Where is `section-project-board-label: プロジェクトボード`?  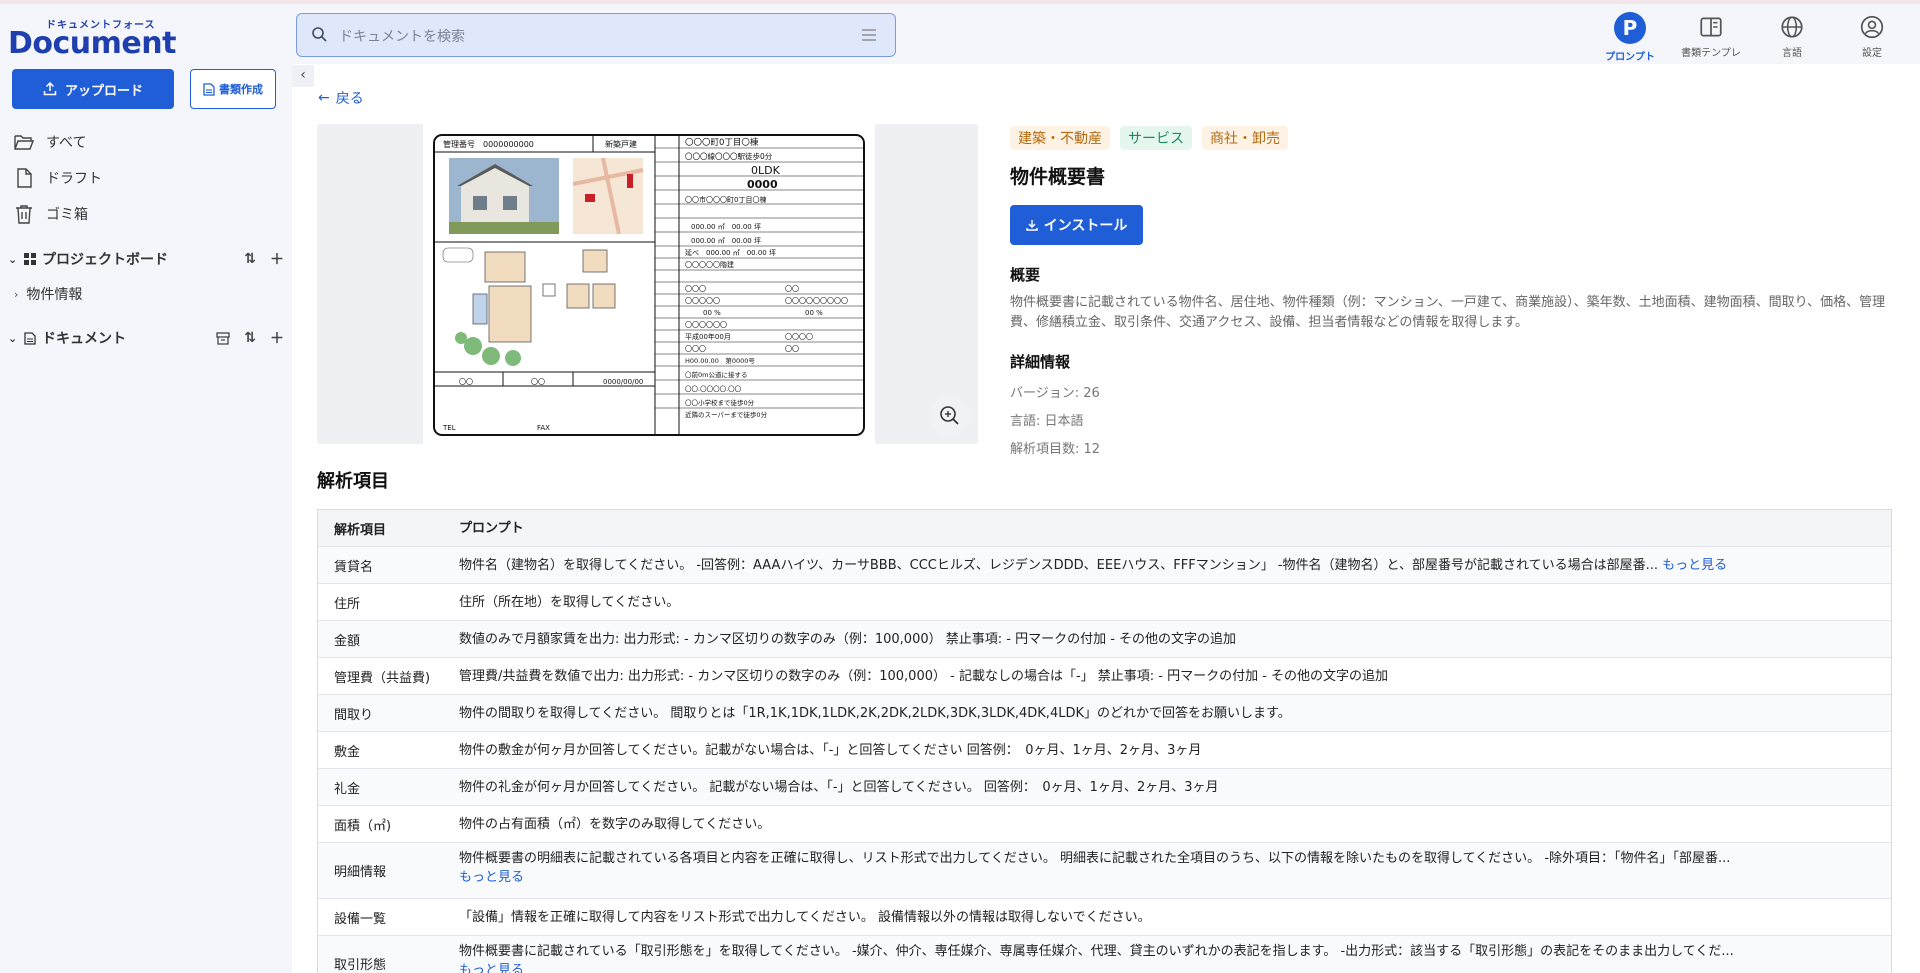 section-project-board-label: プロジェクトボード is located at coordinates (105, 260).